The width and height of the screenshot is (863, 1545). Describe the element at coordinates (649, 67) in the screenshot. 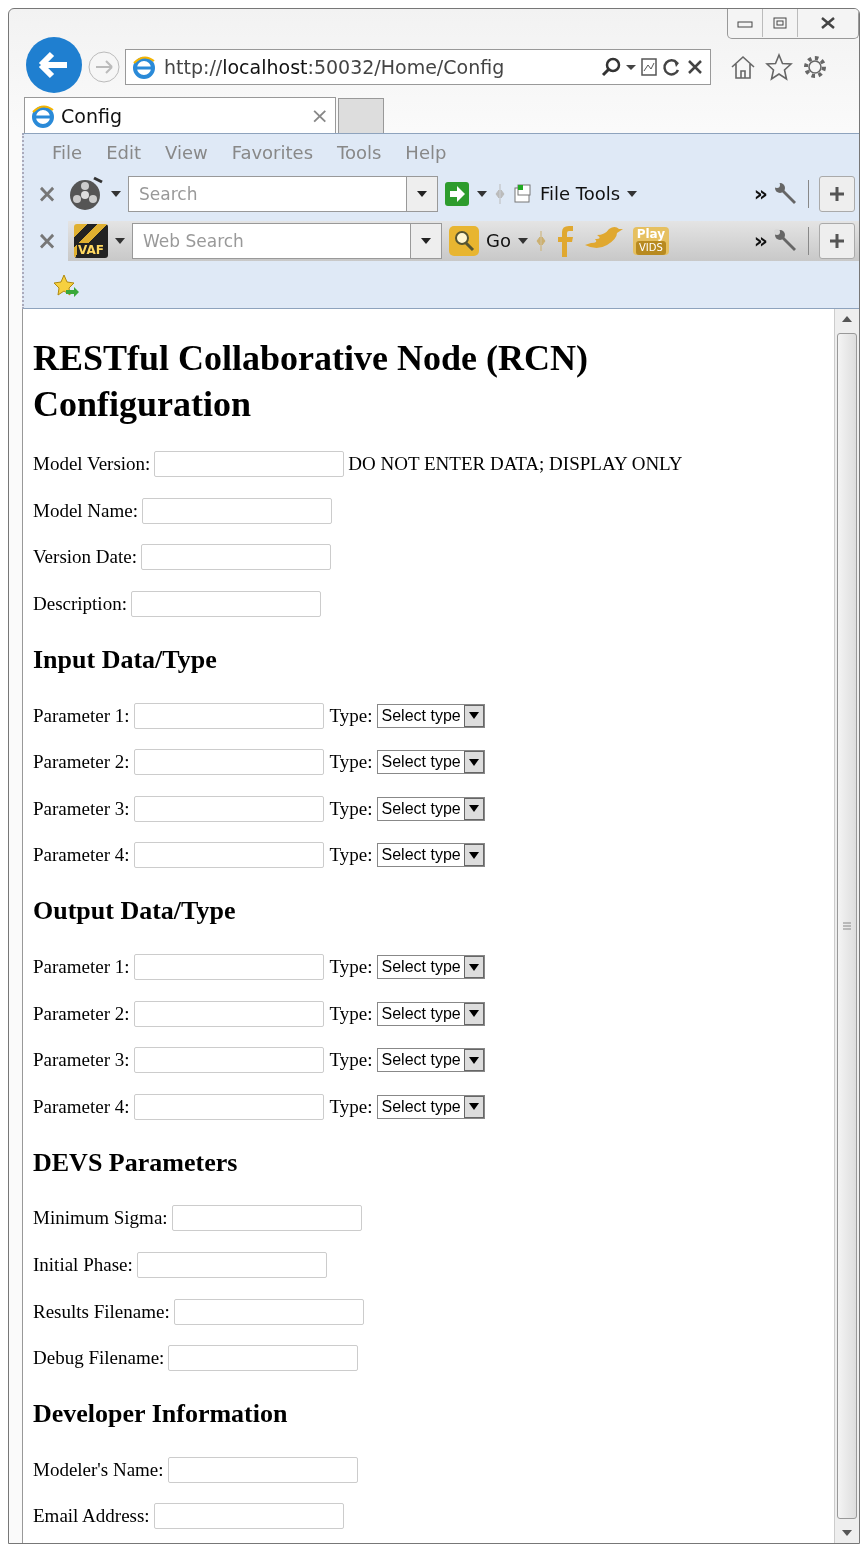

I see `compatibility-icon` at that location.